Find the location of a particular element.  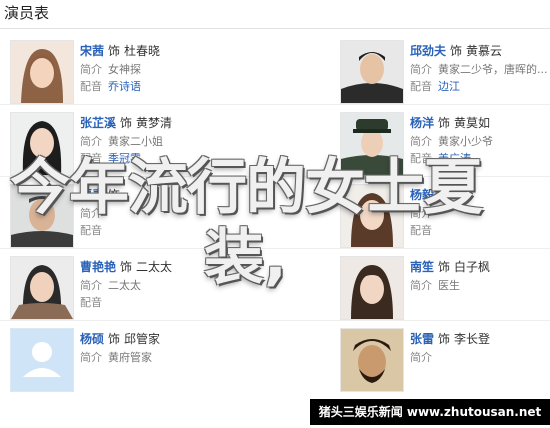

role-name: 白子枫 is located at coordinates (472, 267).